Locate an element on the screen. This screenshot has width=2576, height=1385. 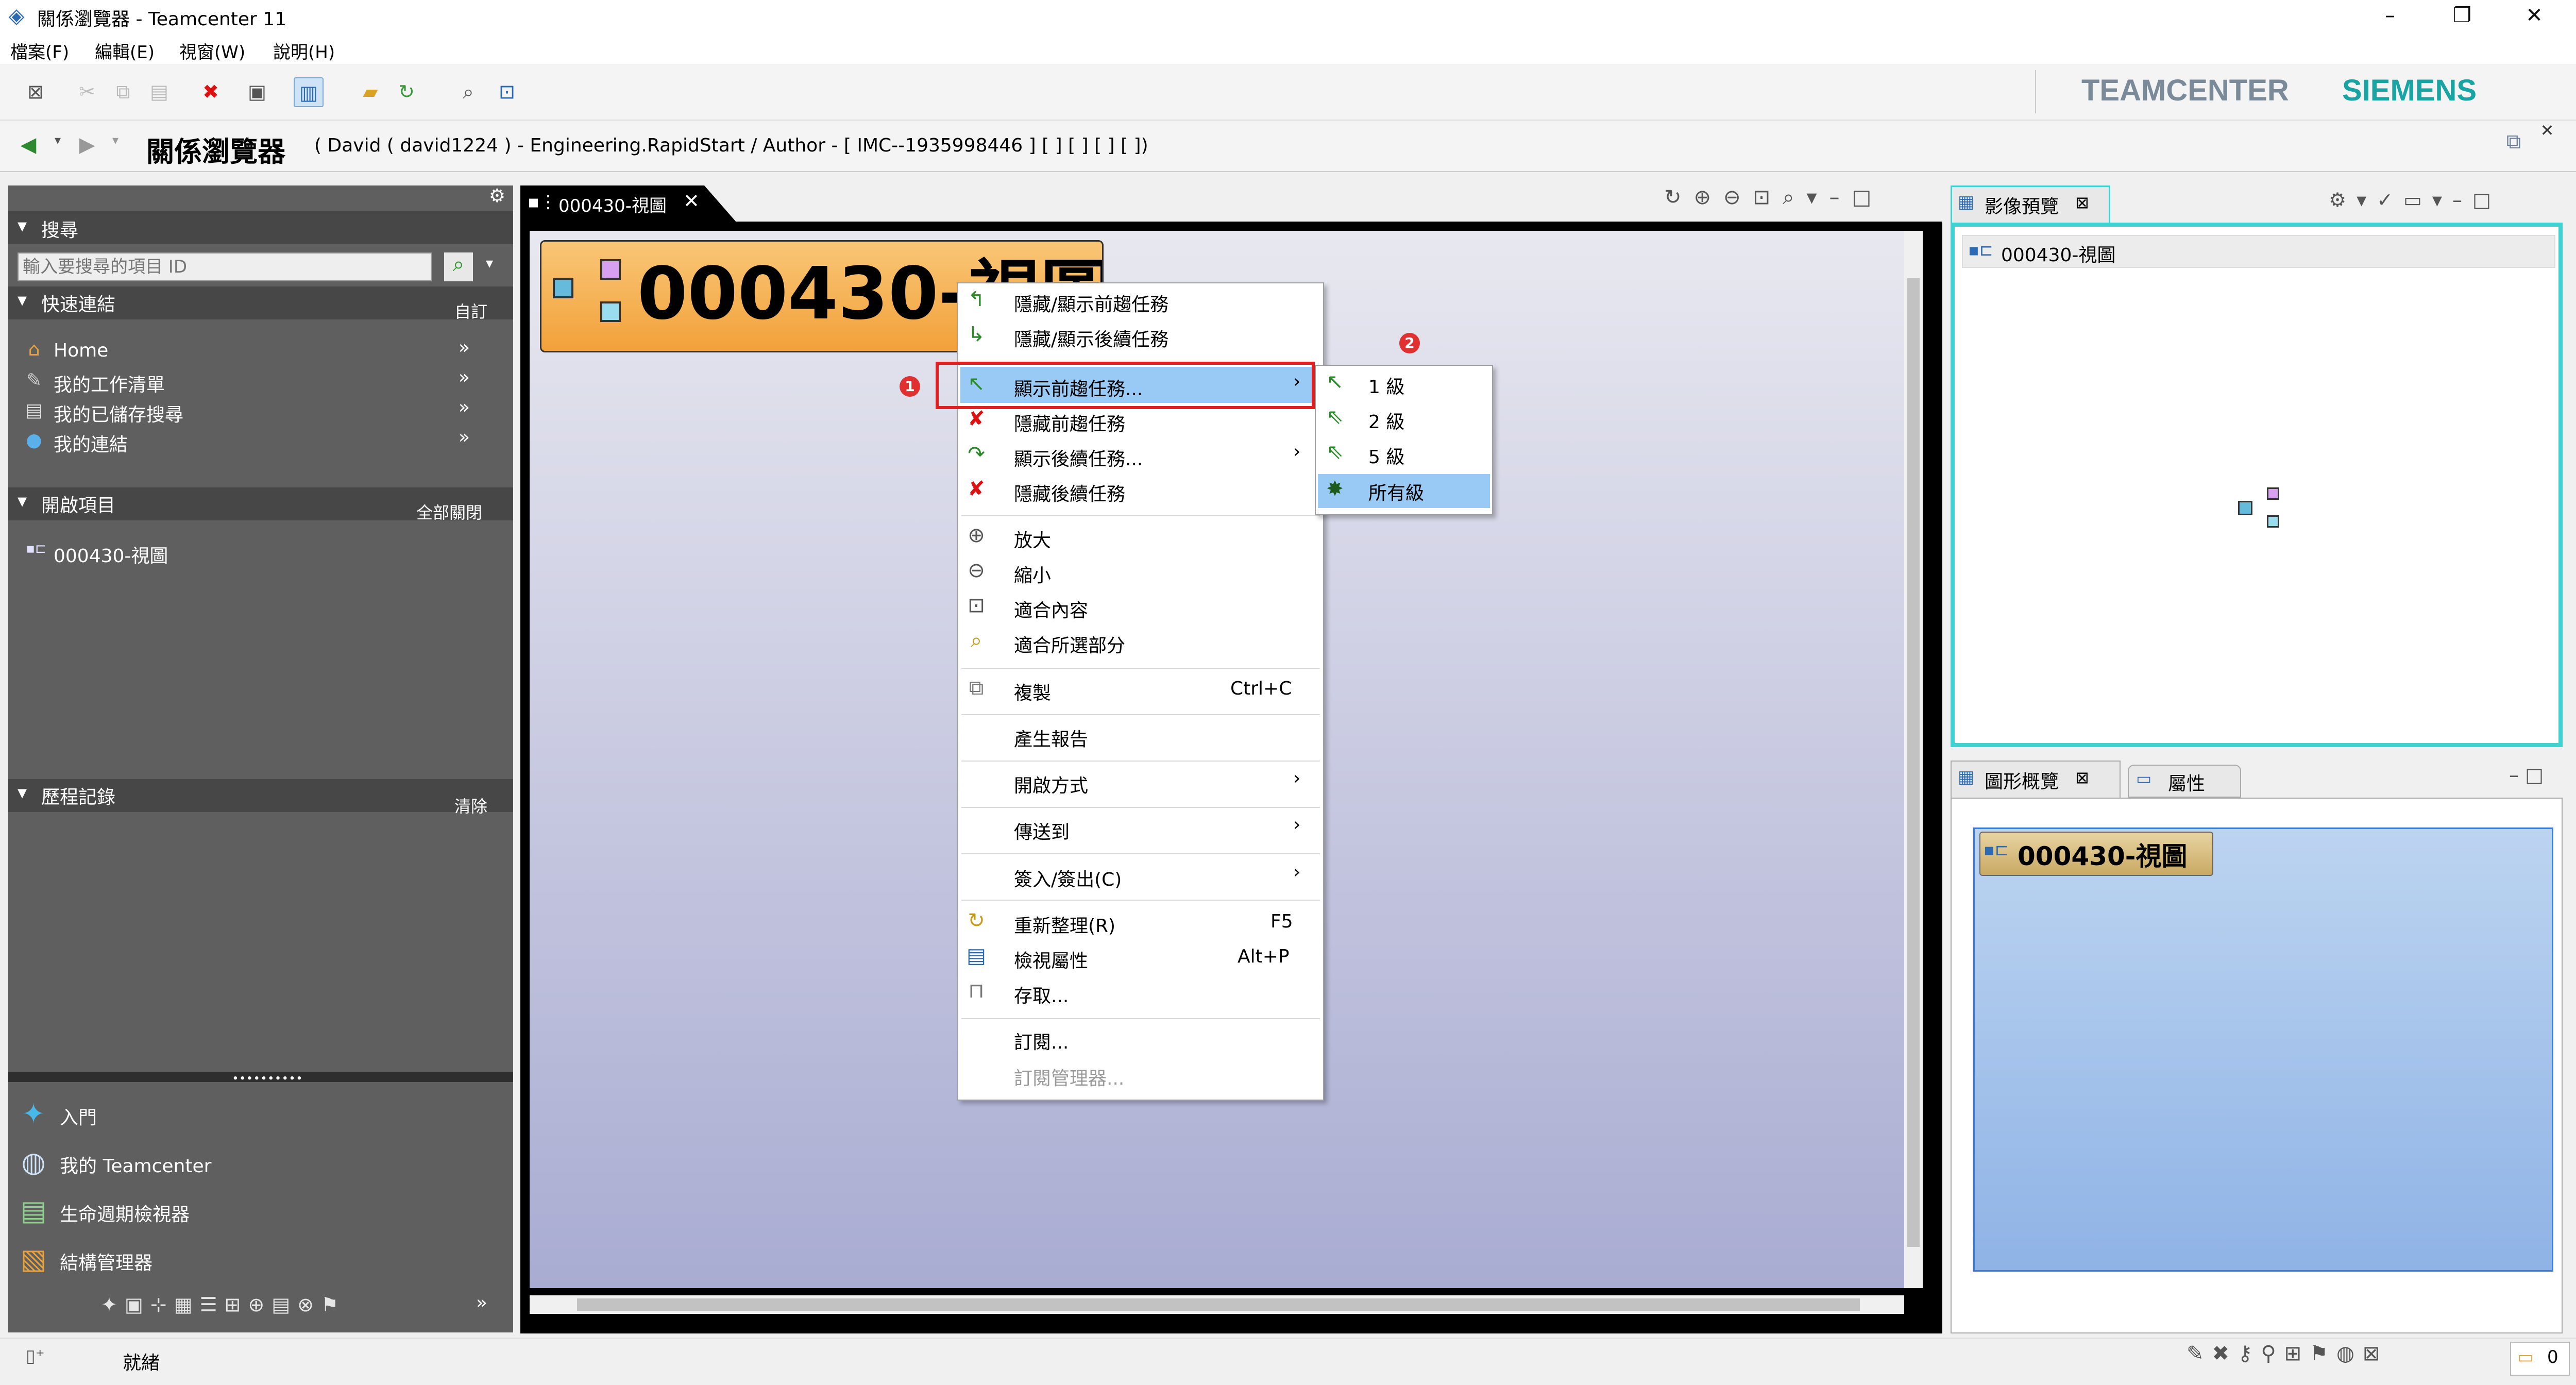
status-toolbar: ✎✖⚷⚲⊞⚑◍⊠ is located at coordinates (2347, 1360).